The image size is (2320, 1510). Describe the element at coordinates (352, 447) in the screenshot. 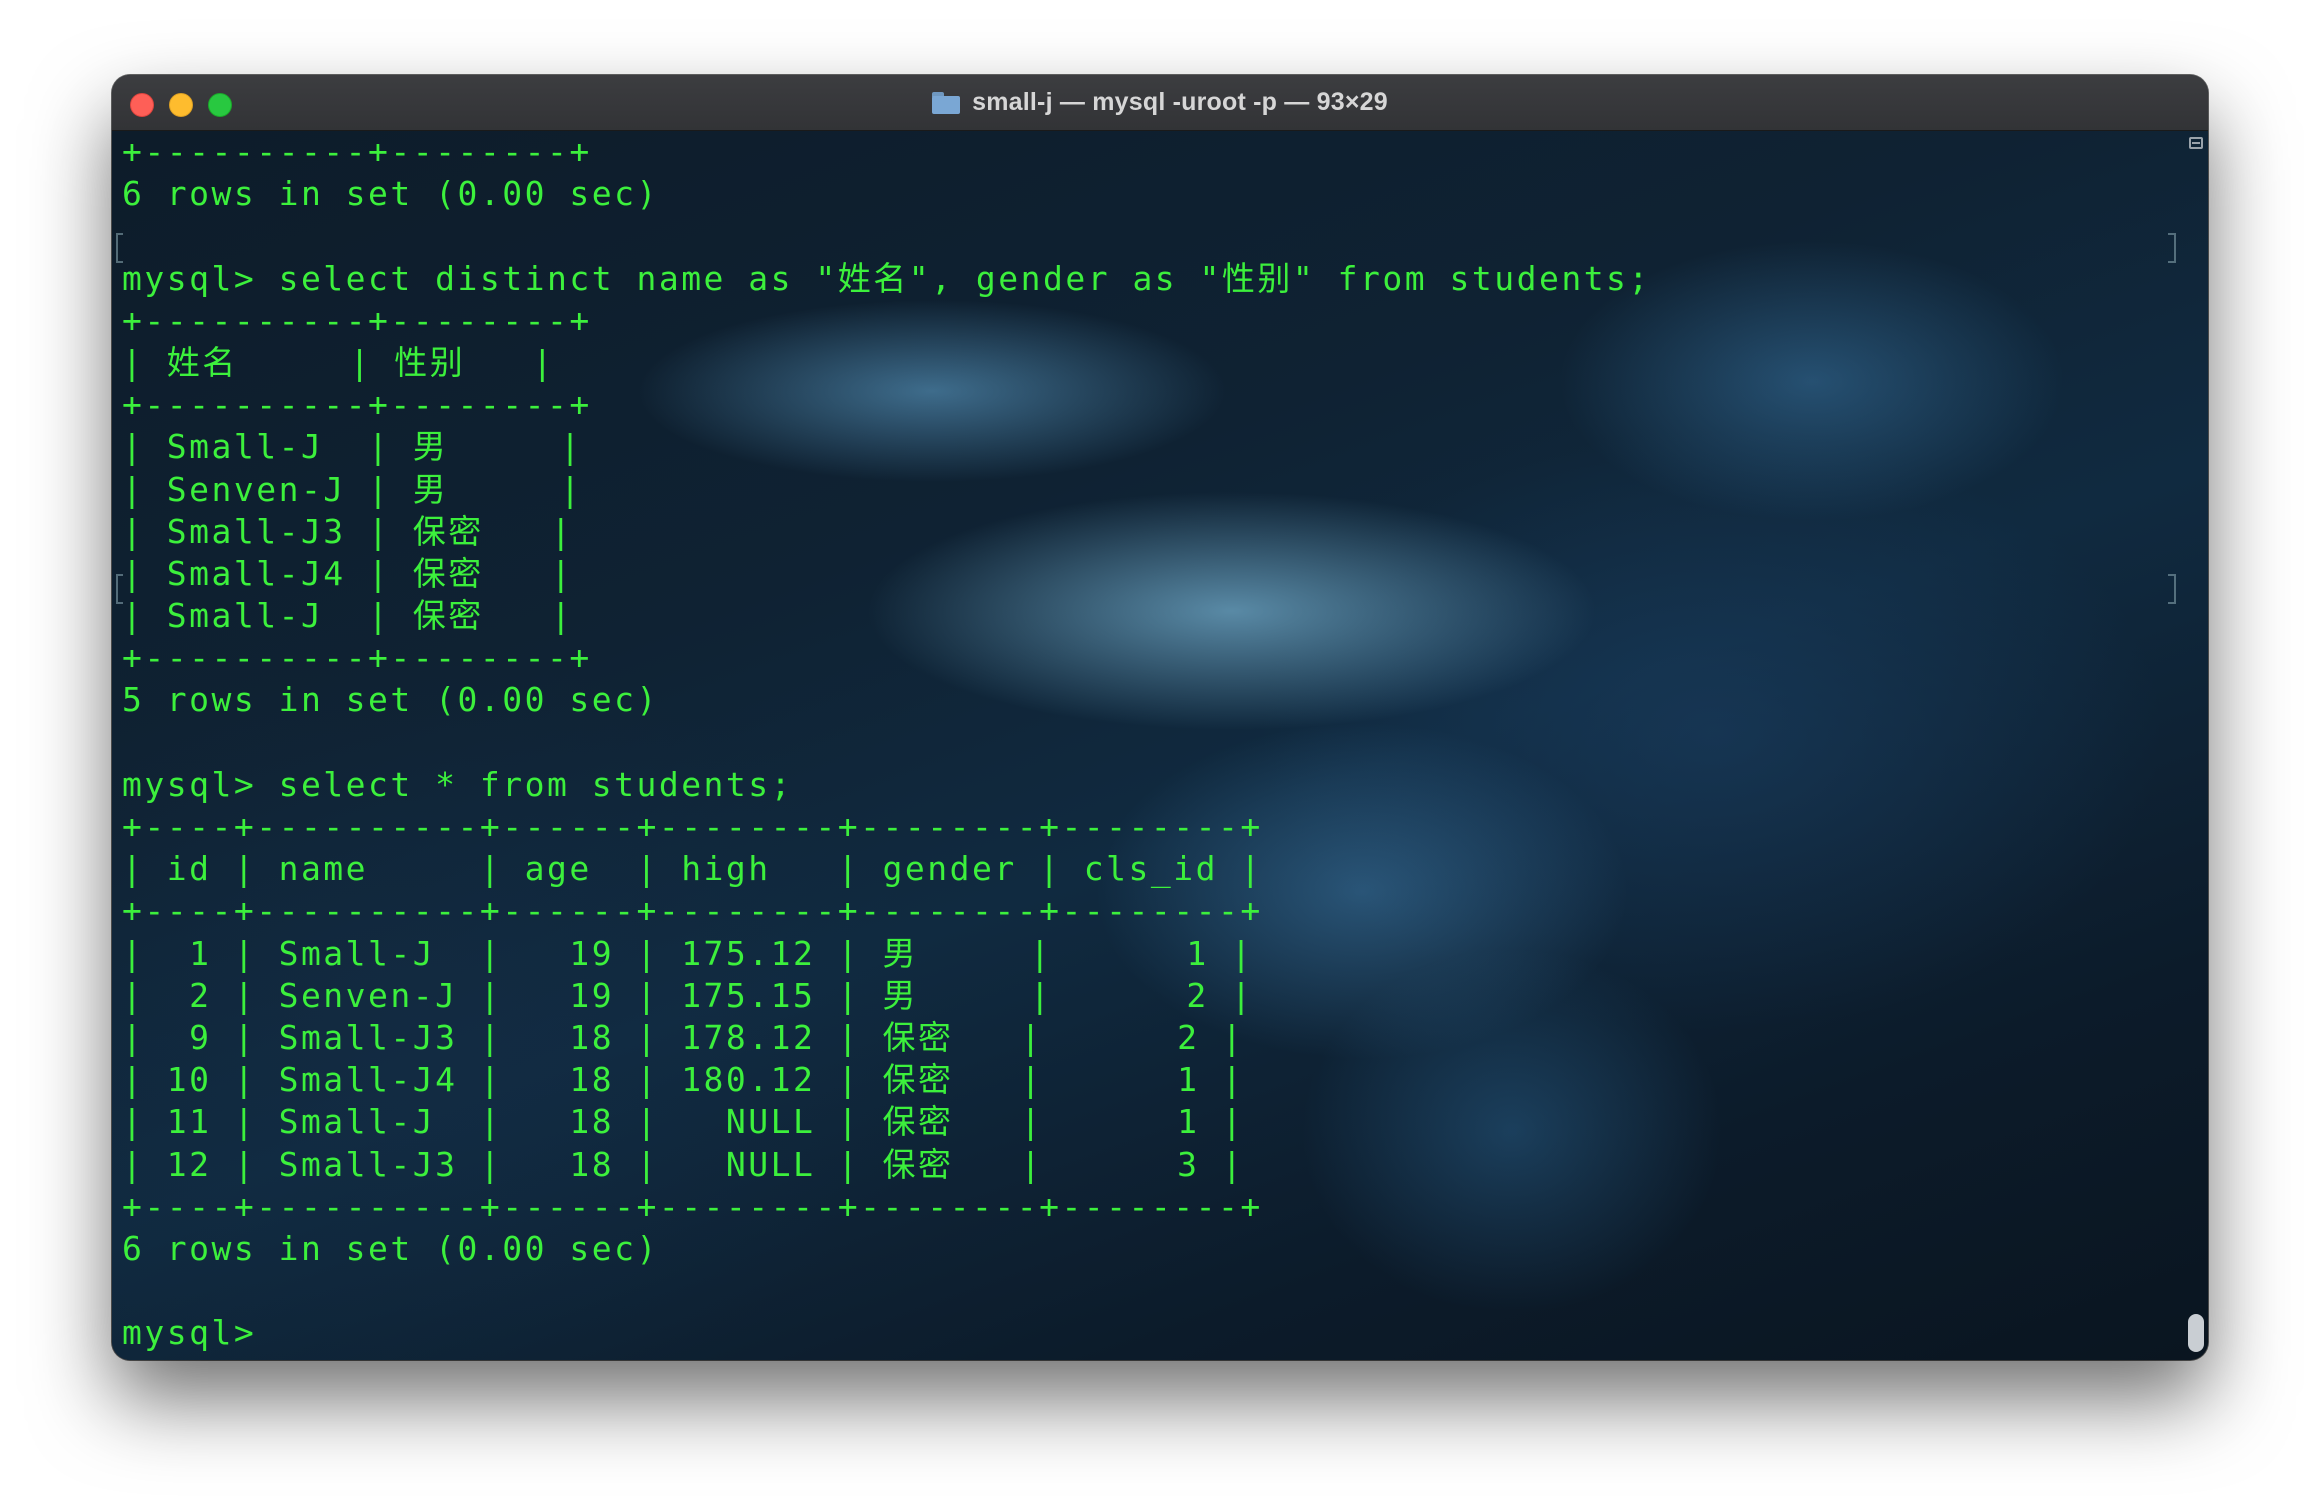

I see `terminal-line: | Small-J | 男 |` at that location.